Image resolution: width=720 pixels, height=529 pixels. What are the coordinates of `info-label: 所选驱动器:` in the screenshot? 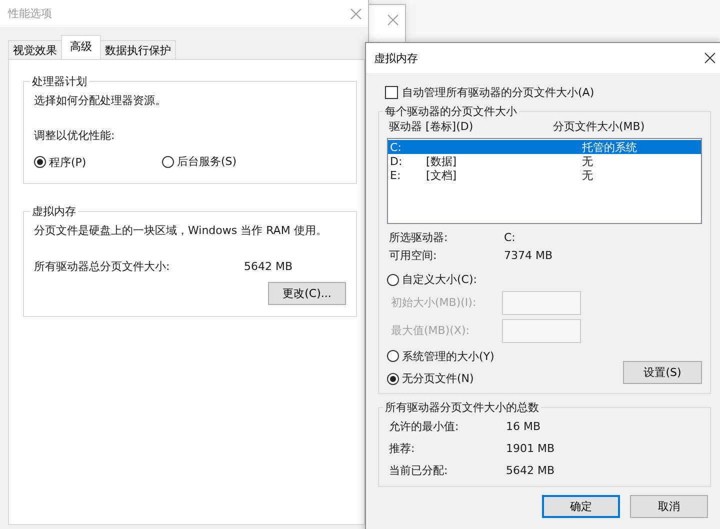 It's located at (419, 237).